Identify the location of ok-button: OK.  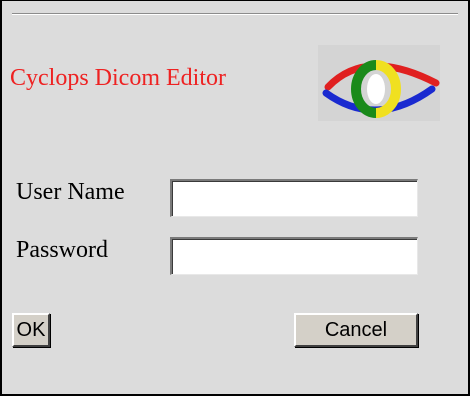
(31, 330).